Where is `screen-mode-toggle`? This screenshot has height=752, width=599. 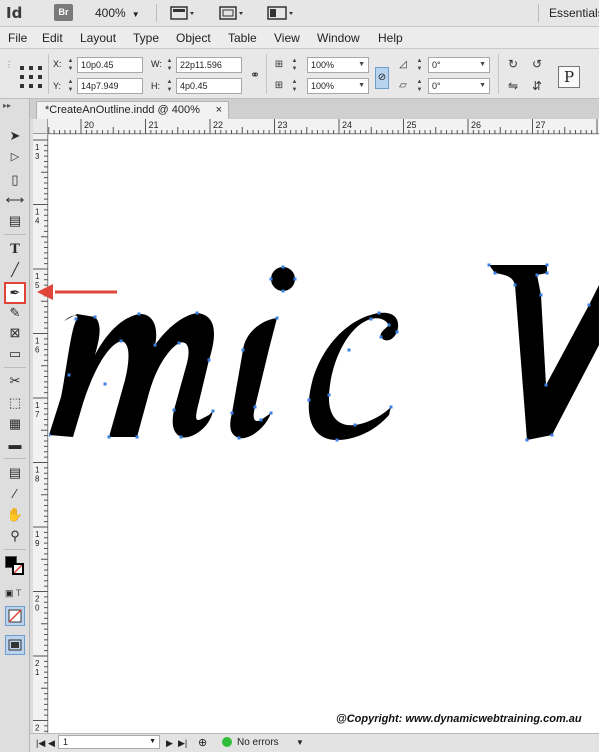
screen-mode-toggle is located at coordinates (15, 645).